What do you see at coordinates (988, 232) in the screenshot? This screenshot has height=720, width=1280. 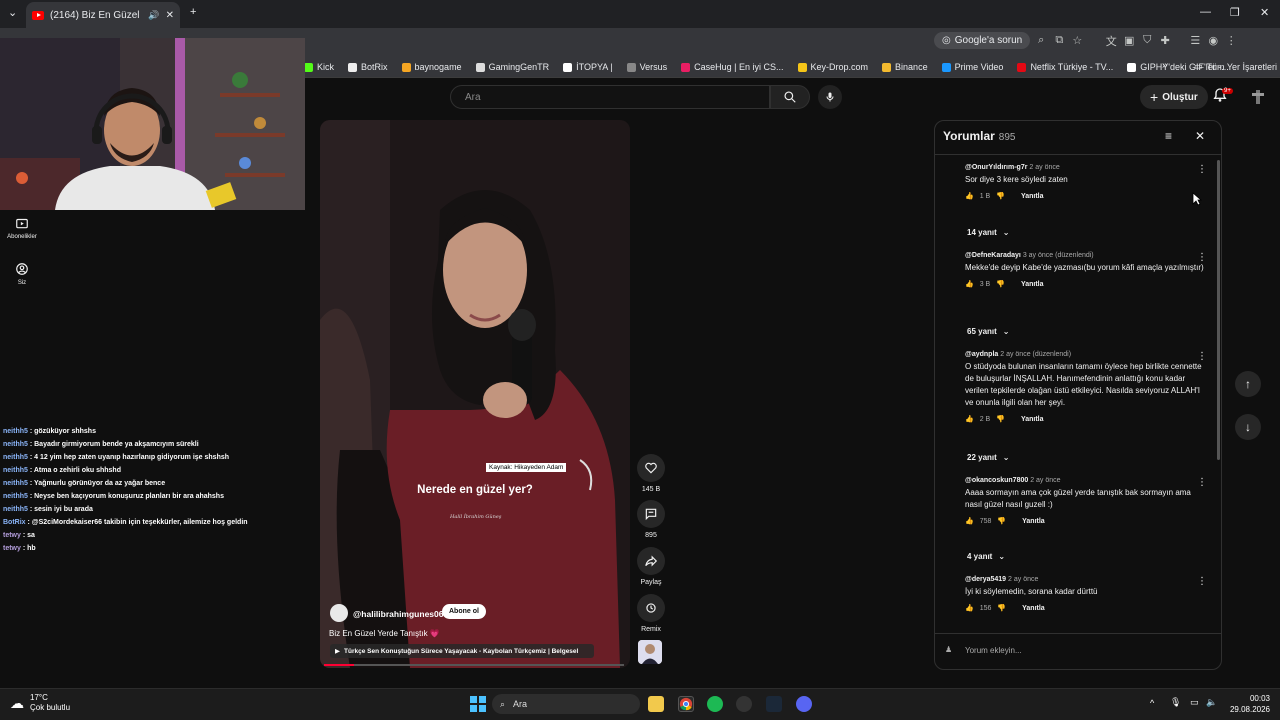 I see `show-replies-button: 14 yanıt ⌄` at bounding box center [988, 232].